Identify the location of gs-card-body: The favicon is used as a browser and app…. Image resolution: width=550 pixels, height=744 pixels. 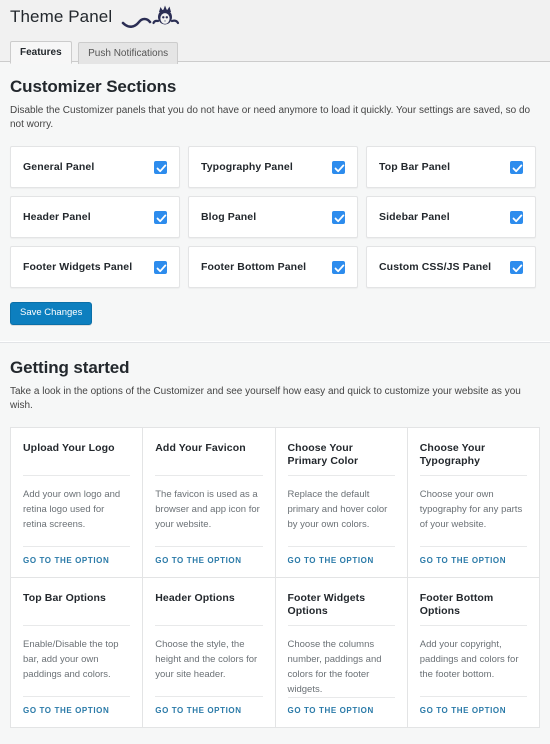
(207, 509).